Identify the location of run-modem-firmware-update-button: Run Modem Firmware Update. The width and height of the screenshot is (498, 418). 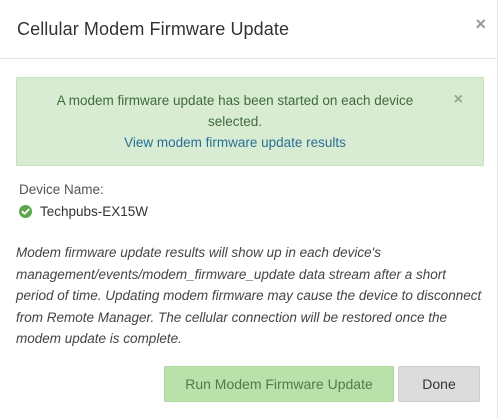
(279, 384).